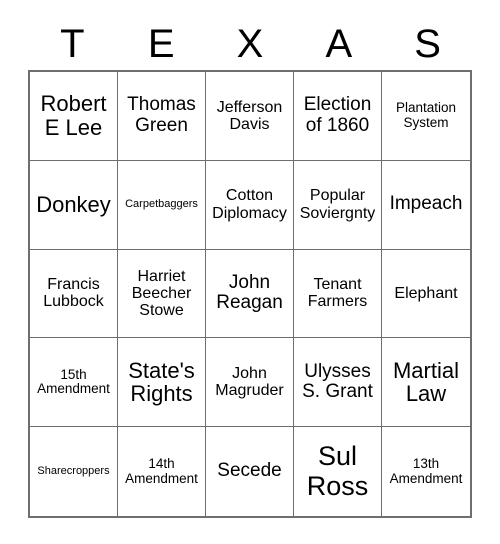 This screenshot has width=500, height=544. I want to click on bingo-cell-r2-c4: Popular Soviergnty, so click(338, 205).